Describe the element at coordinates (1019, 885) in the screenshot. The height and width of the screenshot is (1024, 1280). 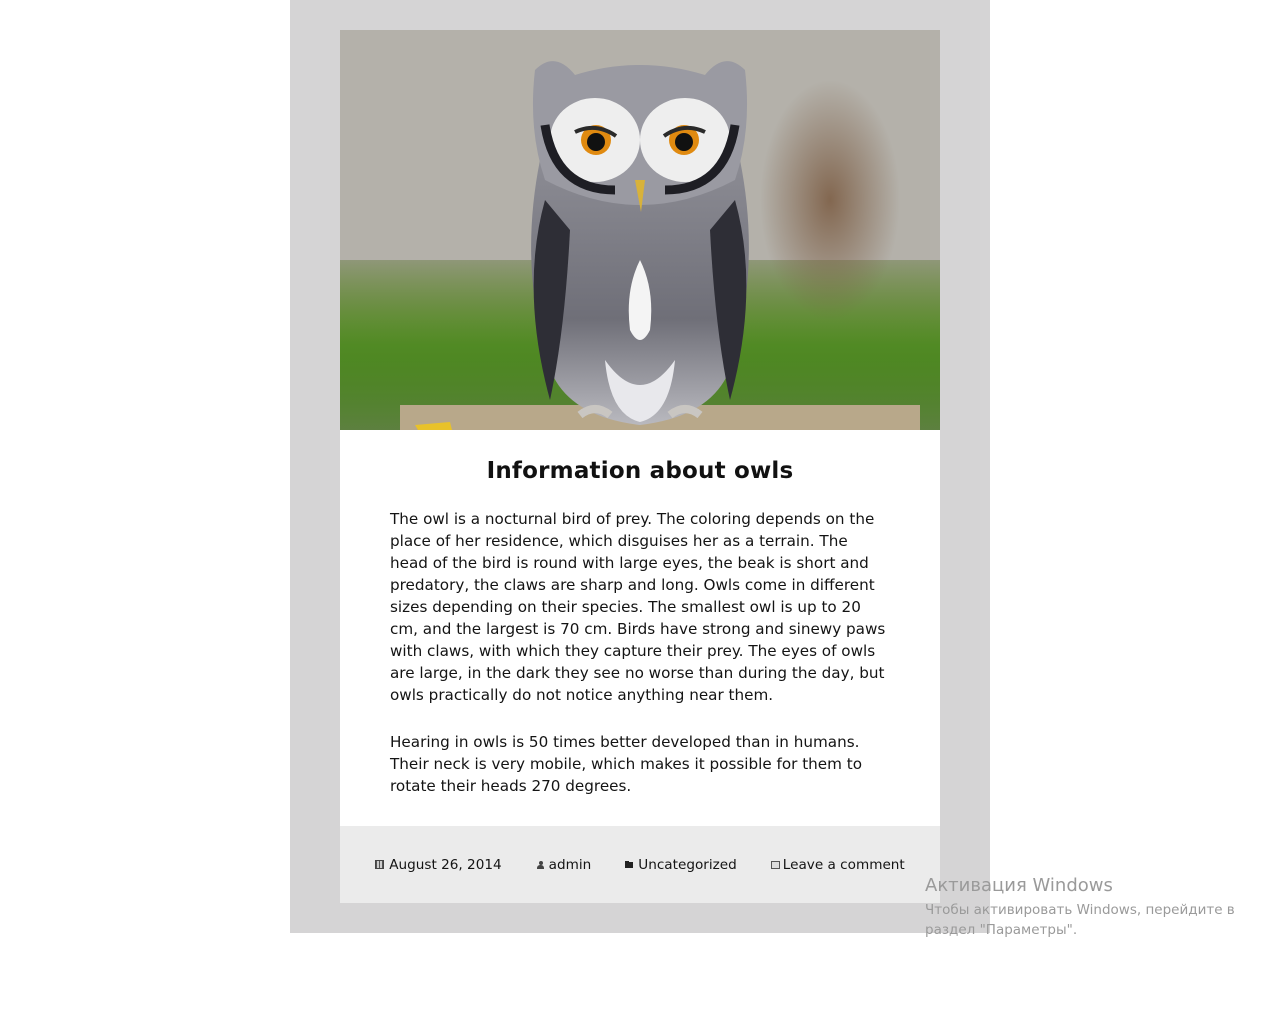
I see `watermark-title: Активация Windows` at that location.